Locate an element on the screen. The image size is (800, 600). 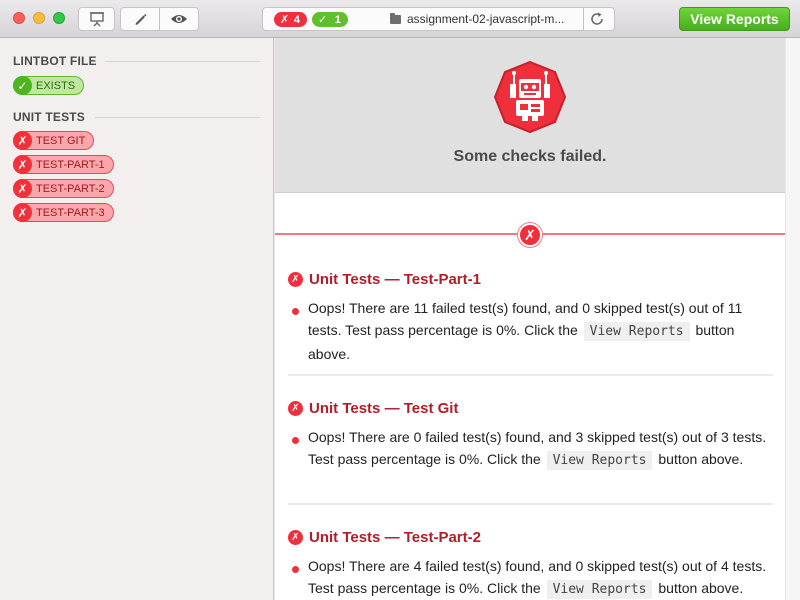
eye-icon is located at coordinates (179, 19).